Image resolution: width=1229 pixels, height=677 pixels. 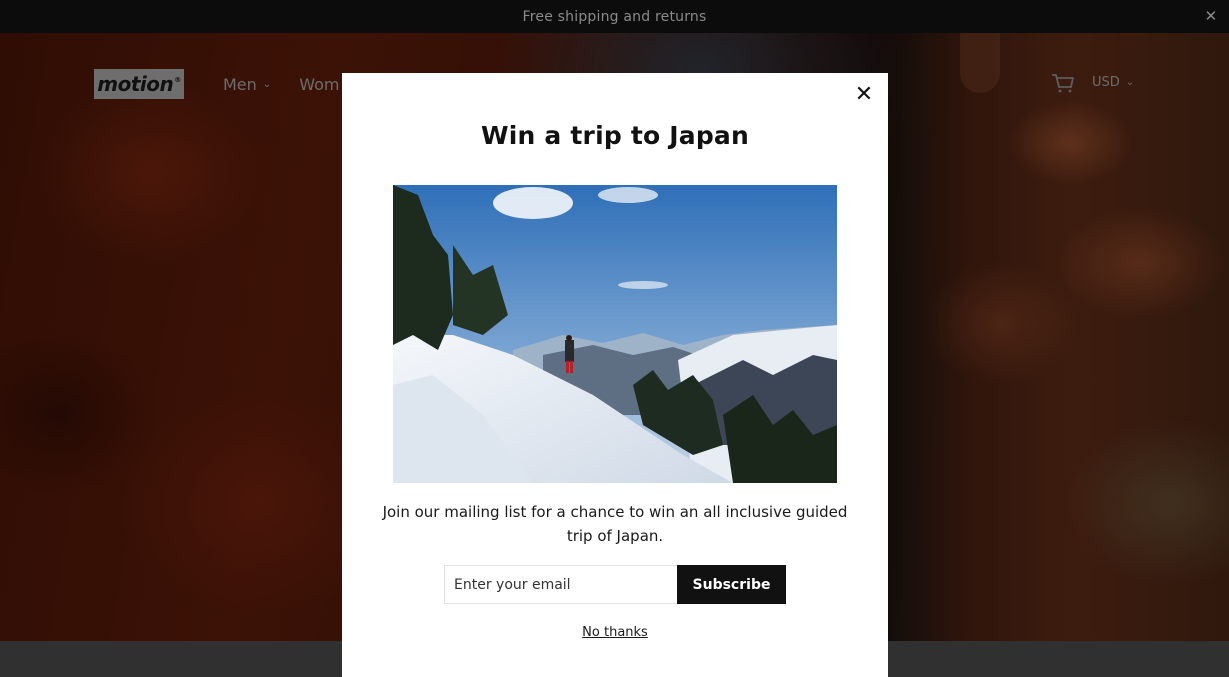 I want to click on site-logo: motion ®, so click(x=139, y=84).